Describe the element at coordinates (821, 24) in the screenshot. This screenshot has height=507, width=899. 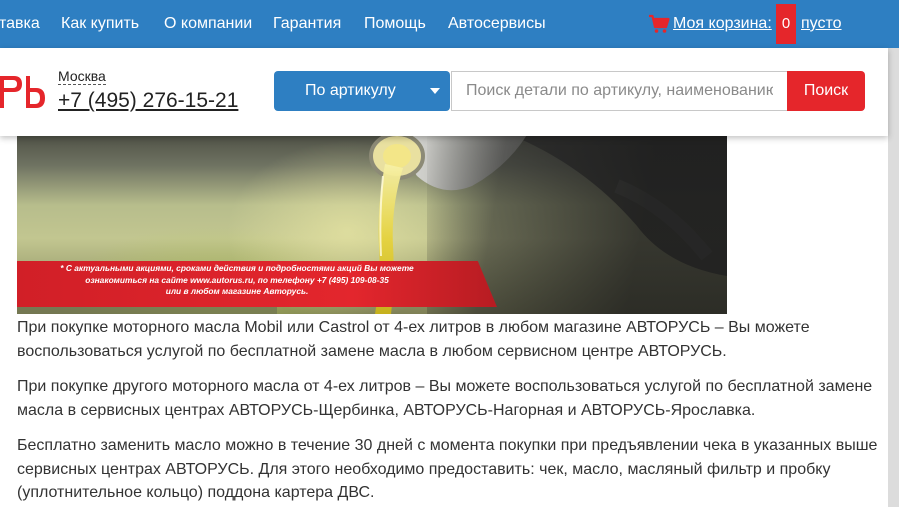
I see `cart-status-link: пусто` at that location.